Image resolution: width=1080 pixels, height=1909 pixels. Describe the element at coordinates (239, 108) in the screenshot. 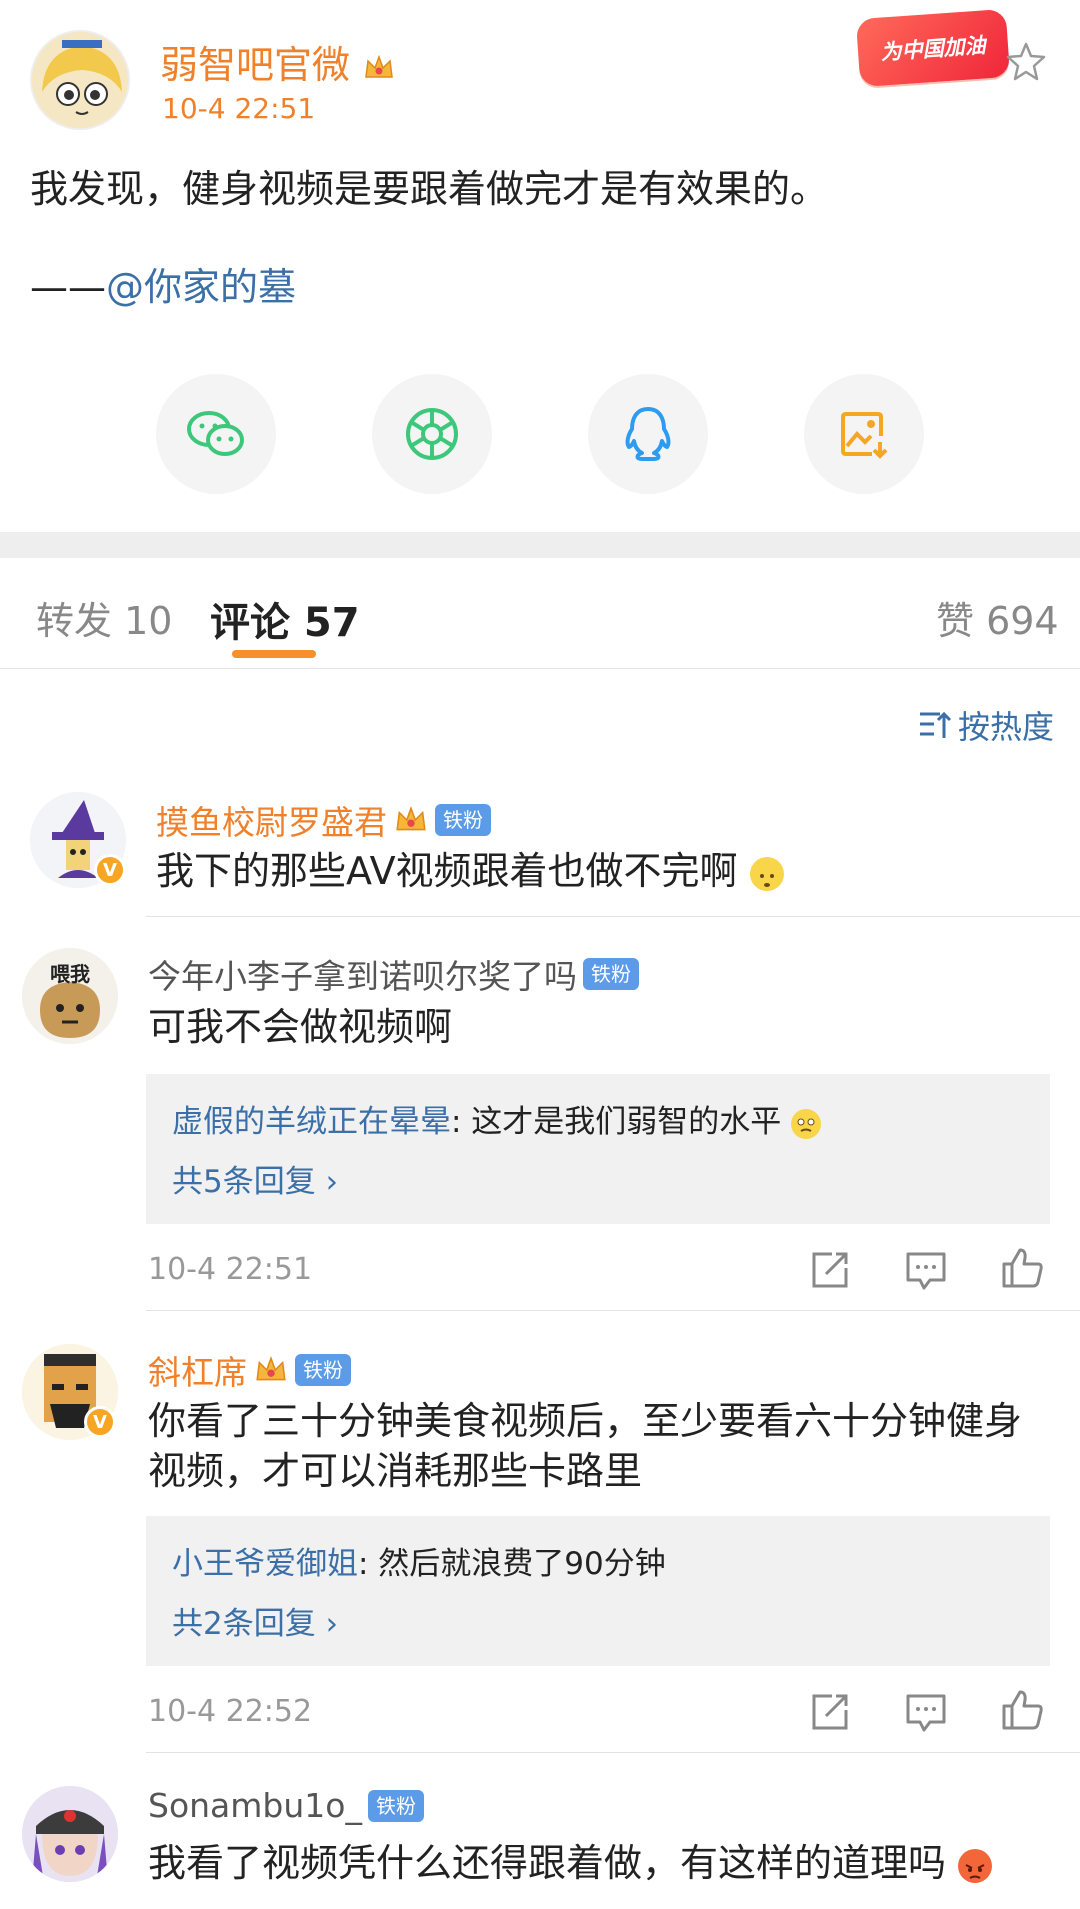

I see `post-time: 10-4 22:51` at that location.